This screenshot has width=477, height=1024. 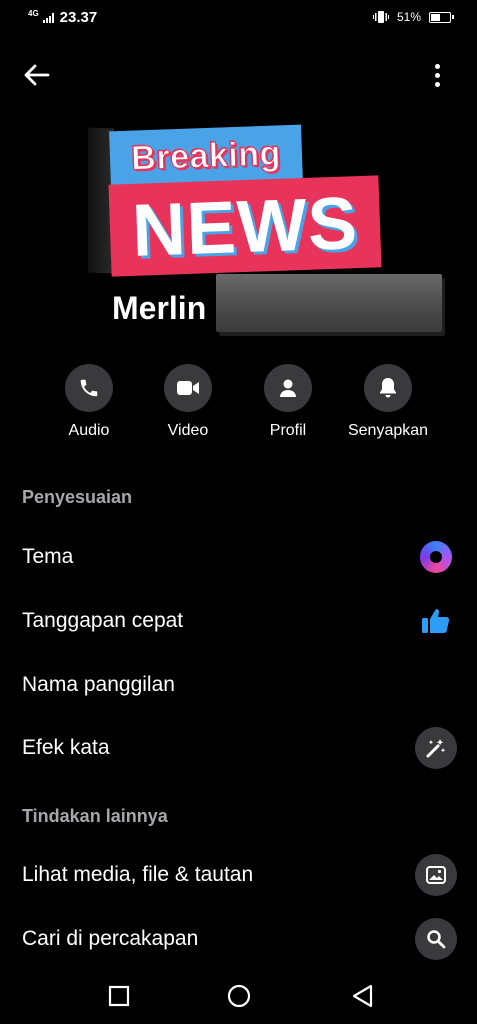 I want to click on phone-icon, so click(x=89, y=388).